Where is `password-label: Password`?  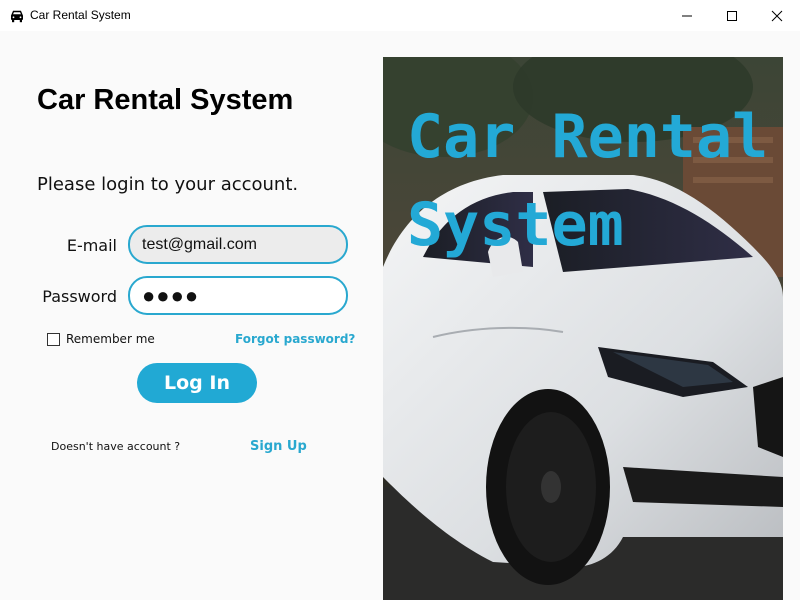 password-label: Password is located at coordinates (79, 296).